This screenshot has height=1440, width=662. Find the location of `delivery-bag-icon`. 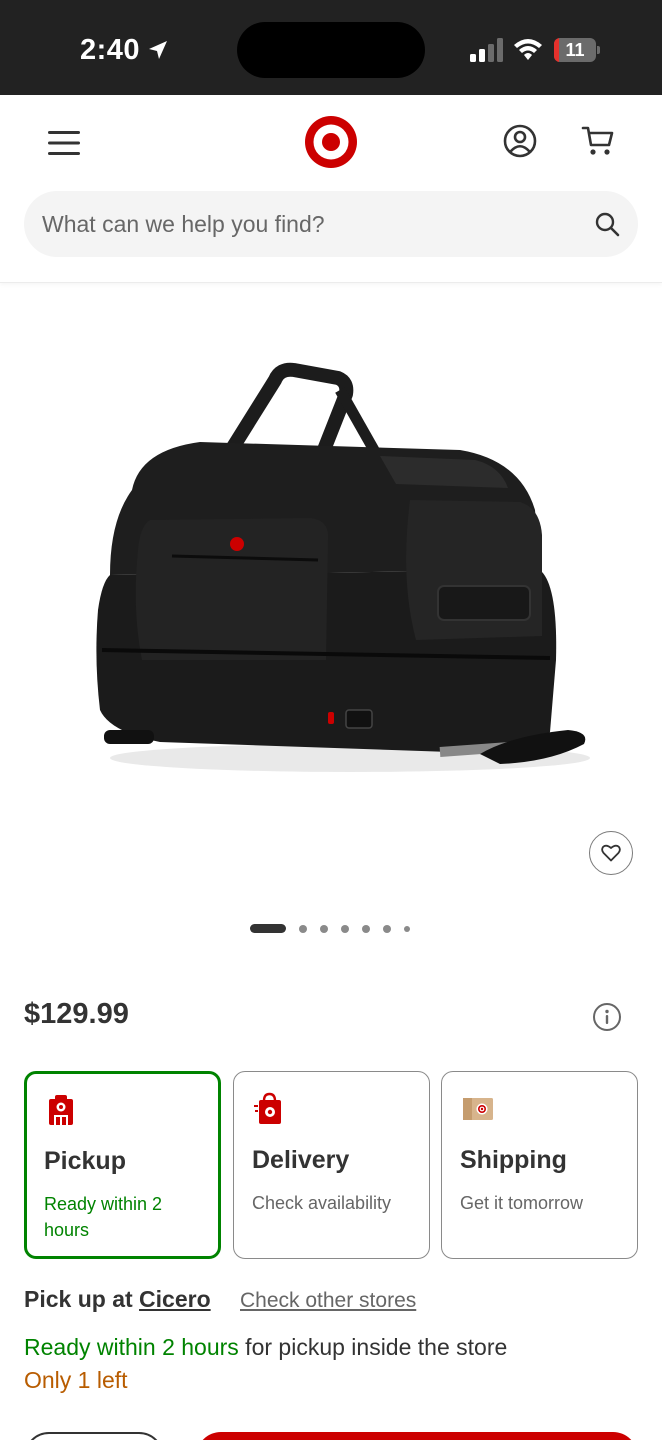

delivery-bag-icon is located at coordinates (267, 1108).